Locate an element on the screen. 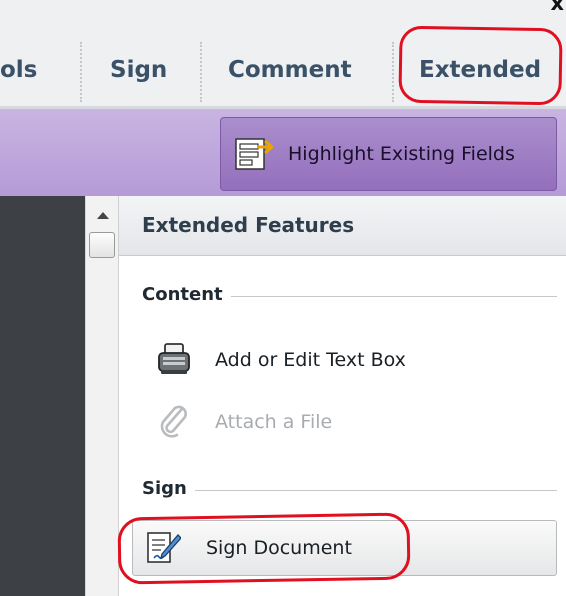  highlight-fields-icon is located at coordinates (254, 154).